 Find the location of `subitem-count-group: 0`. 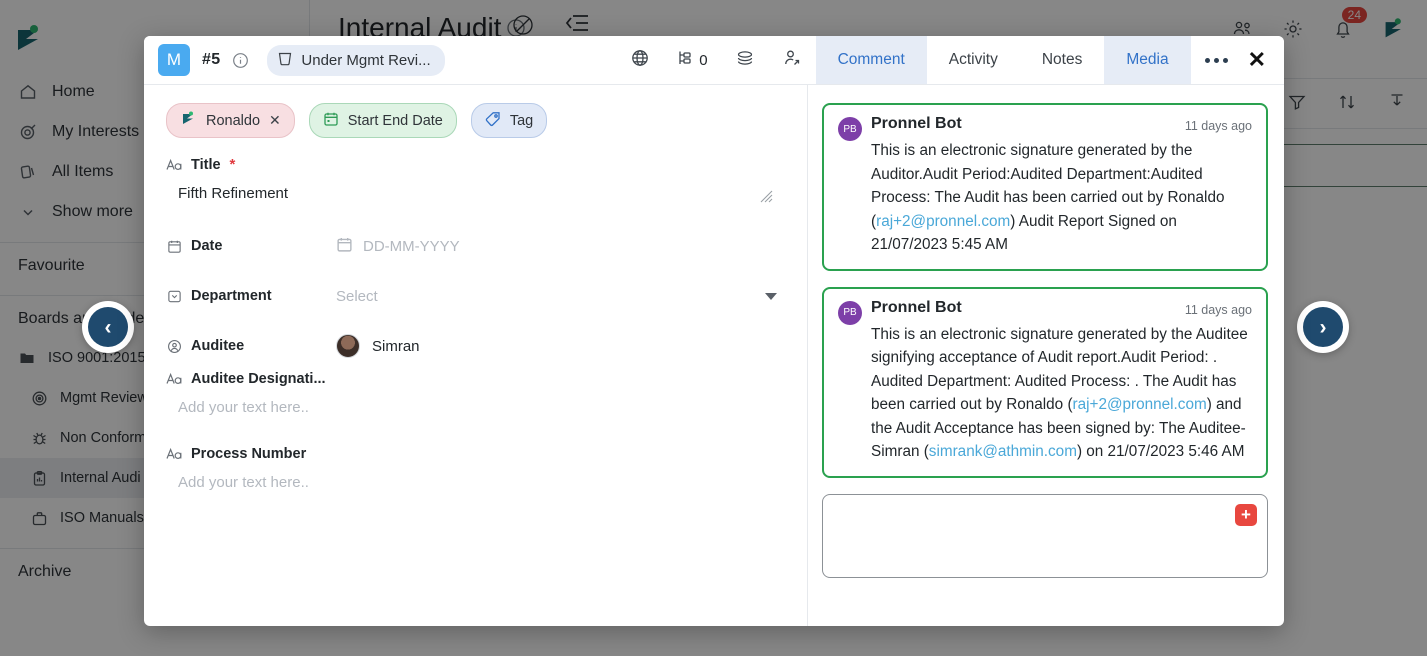

subitem-count-group: 0 is located at coordinates (692, 60).